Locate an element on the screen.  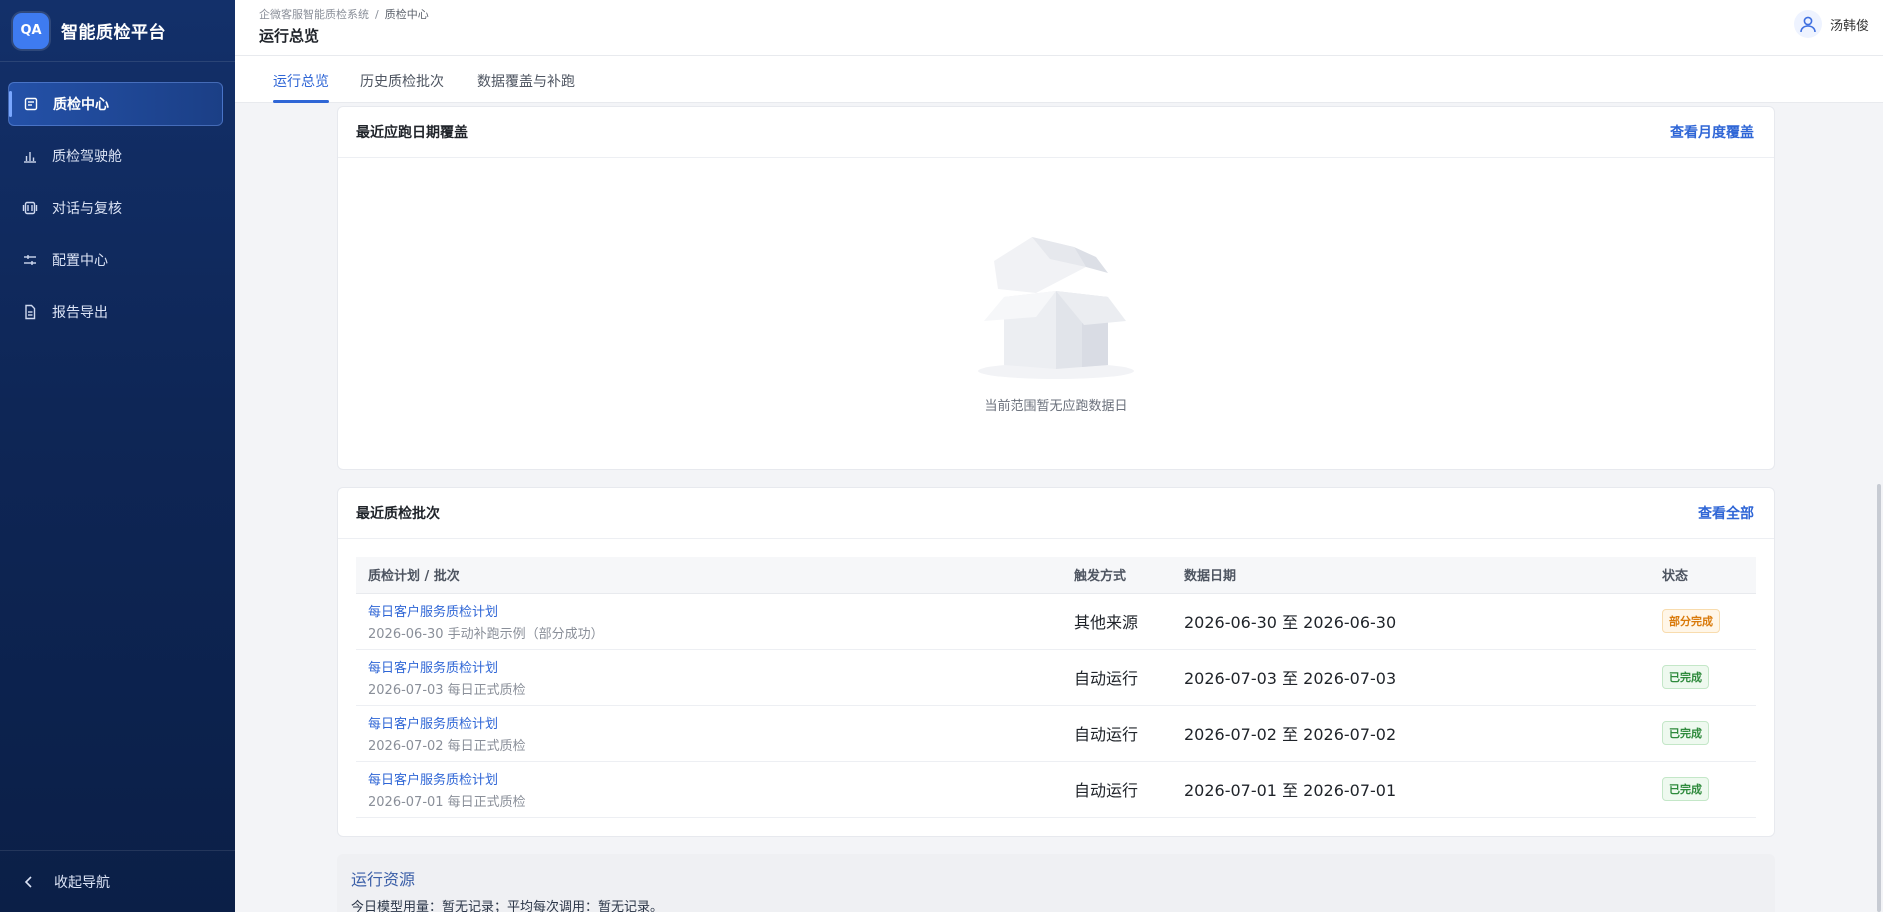
tab-coverage-rerun: 数据覆盖与补跑 is located at coordinates (526, 81).